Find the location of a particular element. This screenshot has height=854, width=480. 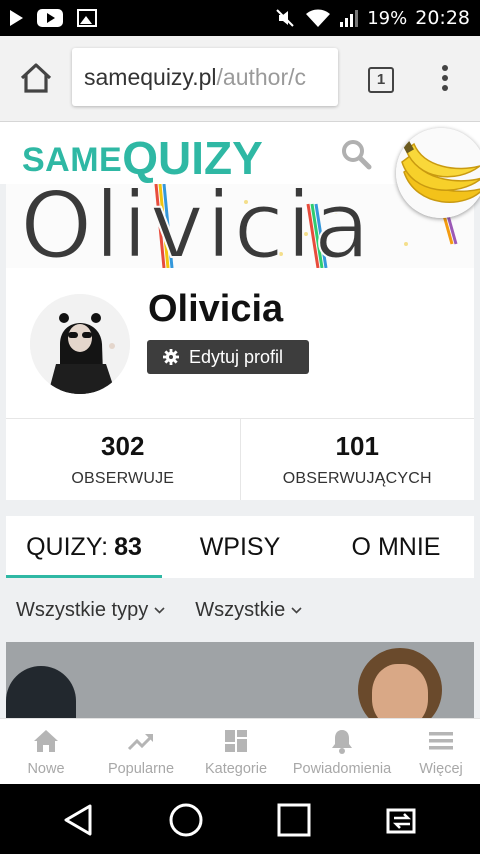

wifi-icon is located at coordinates (318, 18).